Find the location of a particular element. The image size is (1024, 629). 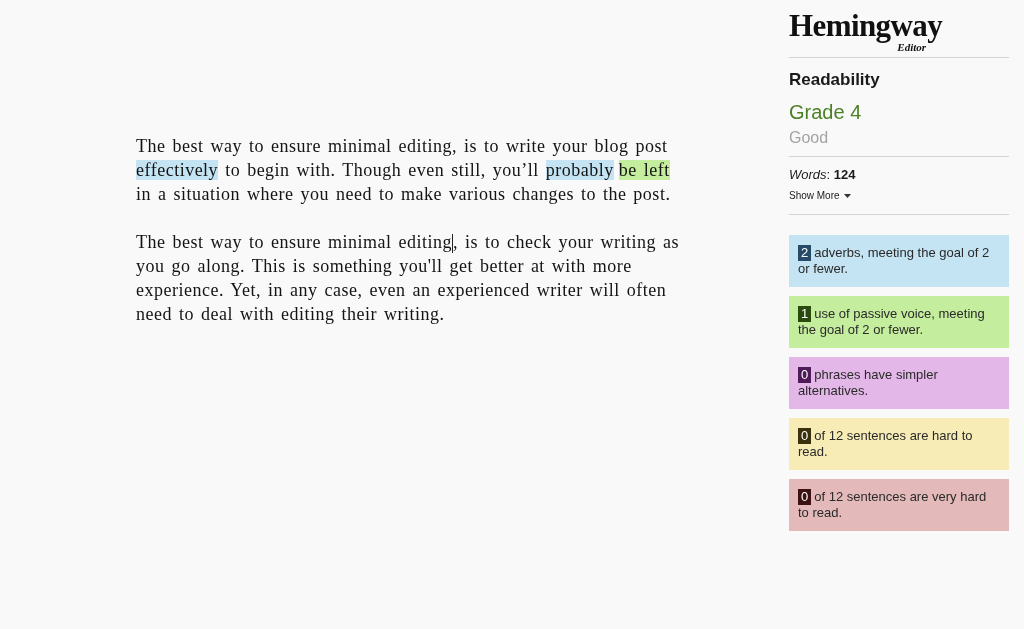

logo-title: Hemingway is located at coordinates (866, 25).